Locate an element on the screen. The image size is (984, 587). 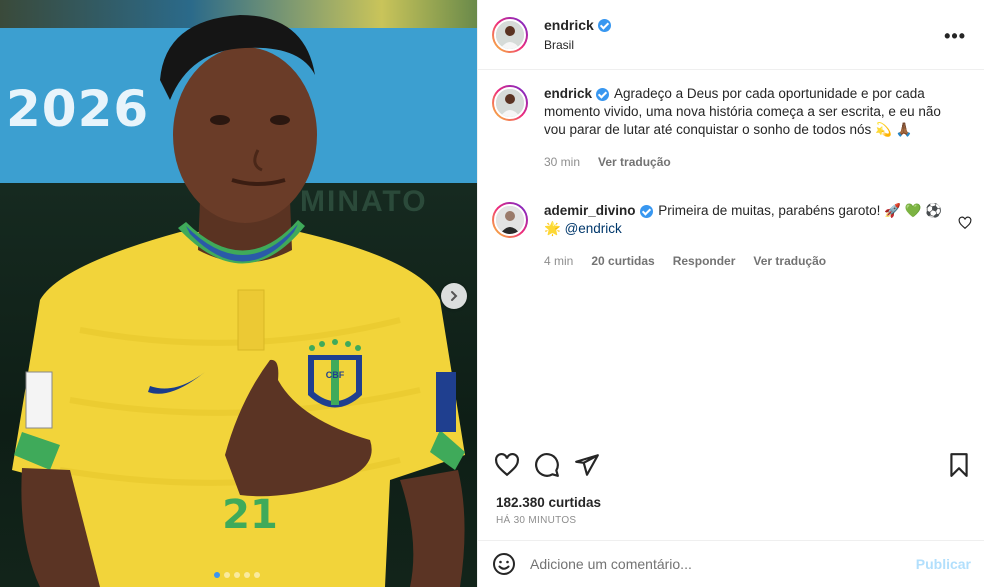
right-arm is located at coordinates (432, 528).